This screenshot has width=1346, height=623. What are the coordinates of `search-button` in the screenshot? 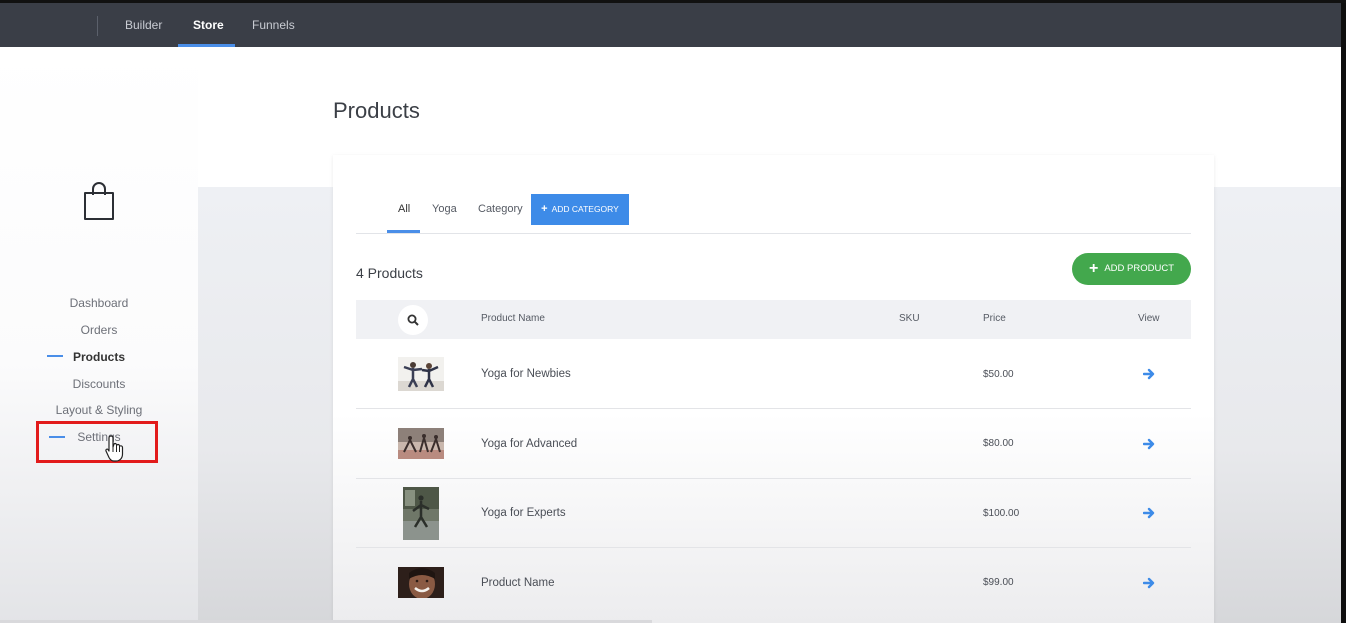 It's located at (413, 320).